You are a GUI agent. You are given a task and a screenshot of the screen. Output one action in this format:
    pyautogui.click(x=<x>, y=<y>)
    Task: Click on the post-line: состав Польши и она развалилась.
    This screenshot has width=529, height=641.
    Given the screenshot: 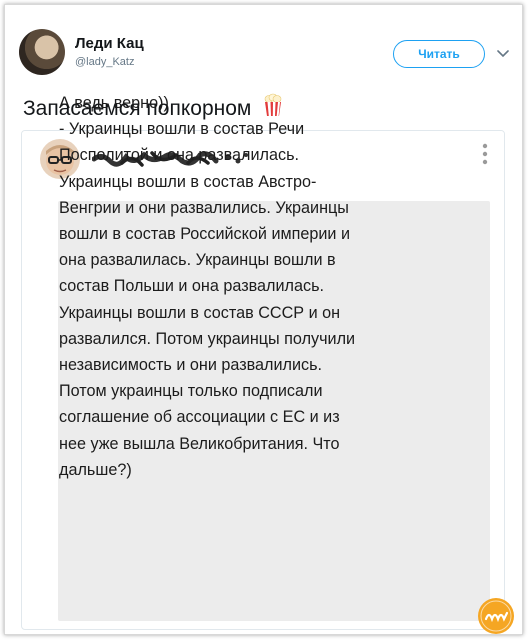 What is the action you would take?
    pyautogui.click(x=191, y=286)
    